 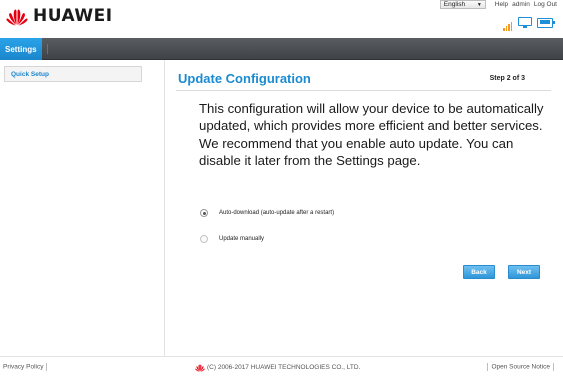 What do you see at coordinates (508, 24) in the screenshot?
I see `signal-icon` at bounding box center [508, 24].